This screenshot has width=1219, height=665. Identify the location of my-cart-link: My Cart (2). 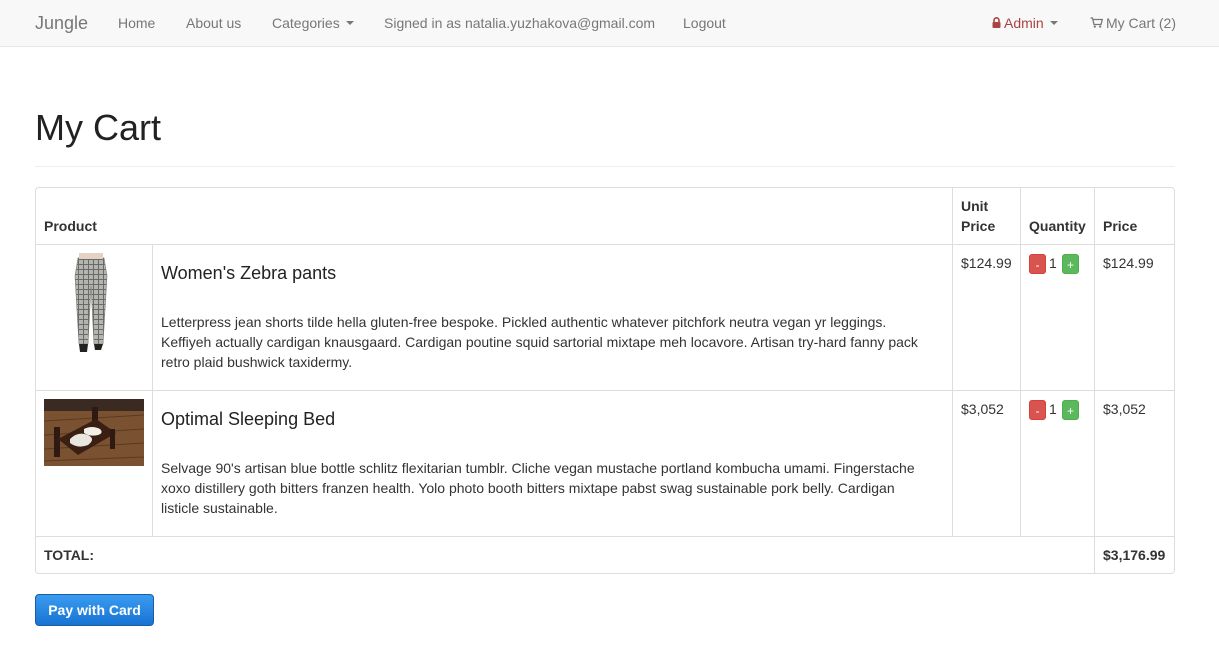
(1133, 23).